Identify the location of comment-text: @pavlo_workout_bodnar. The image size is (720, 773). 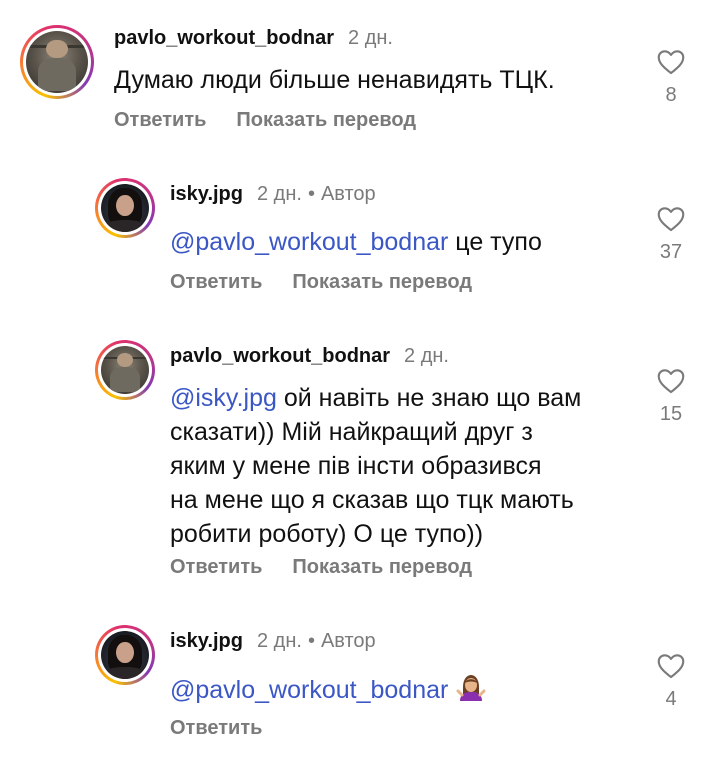
(400, 691).